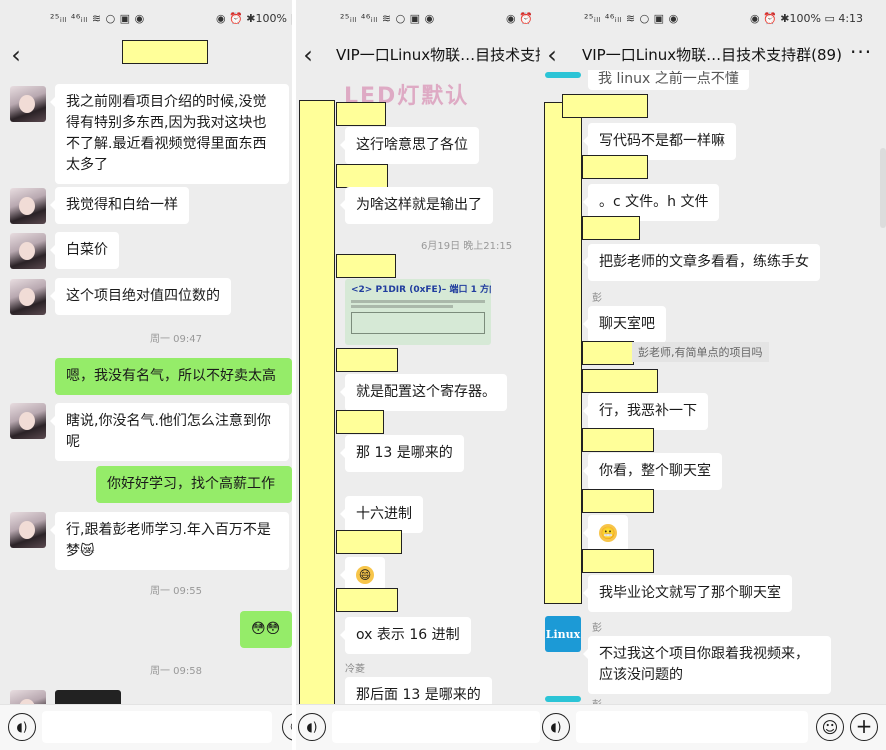 The width and height of the screenshot is (886, 750). I want to click on message-bubble-own: 嗯，我没有名气，所以不好卖太高, so click(173, 376).